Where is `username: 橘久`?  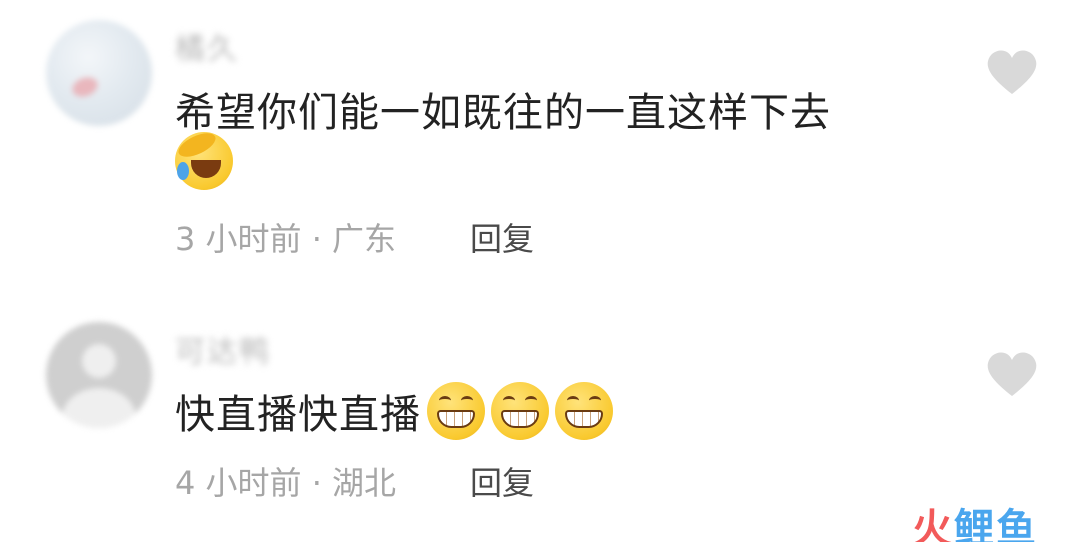
username: 橘久 is located at coordinates (207, 46).